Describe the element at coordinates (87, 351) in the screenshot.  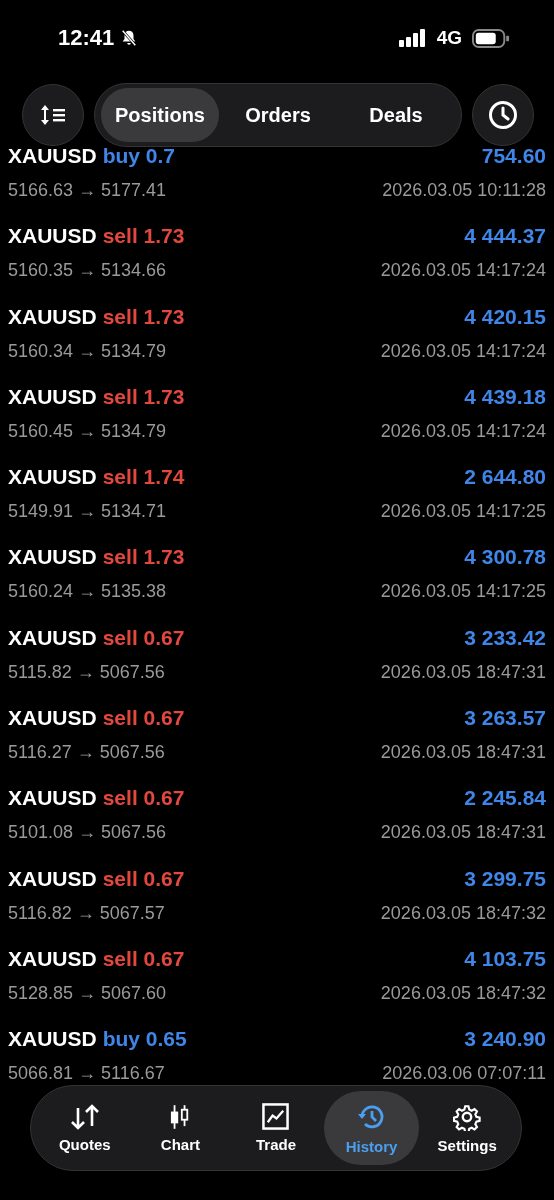
I see `price-range: 5160.34 → 5134.79` at that location.